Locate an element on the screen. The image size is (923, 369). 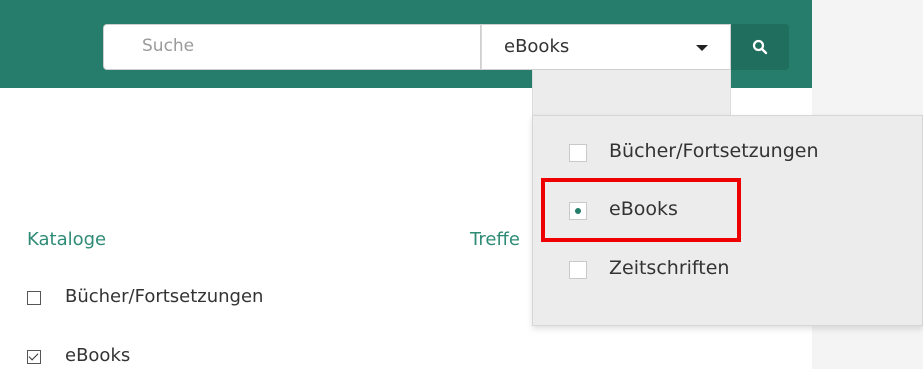
search-button is located at coordinates (760, 47).